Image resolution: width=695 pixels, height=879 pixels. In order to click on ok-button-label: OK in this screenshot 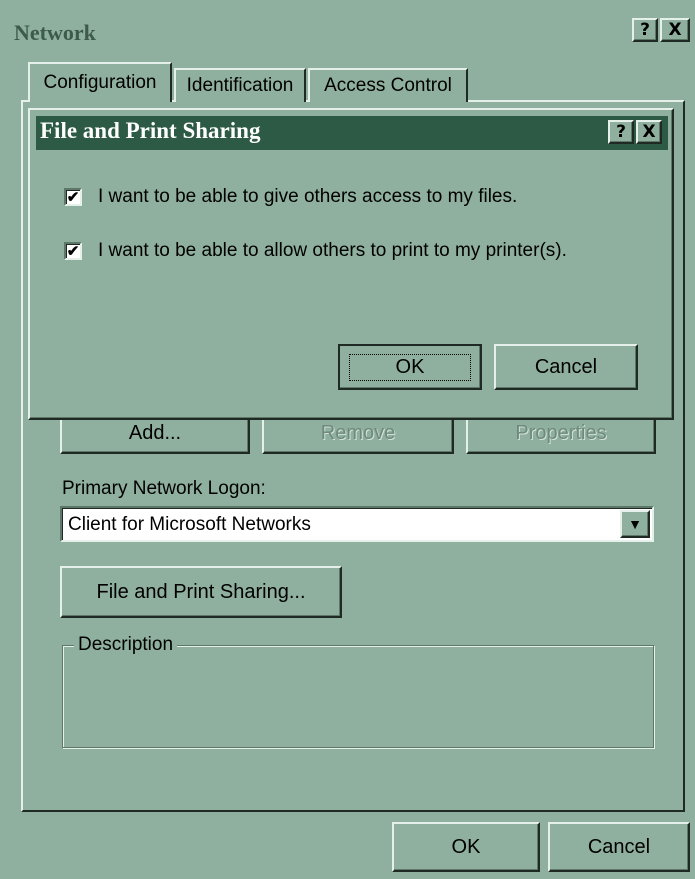, I will do `click(466, 846)`.